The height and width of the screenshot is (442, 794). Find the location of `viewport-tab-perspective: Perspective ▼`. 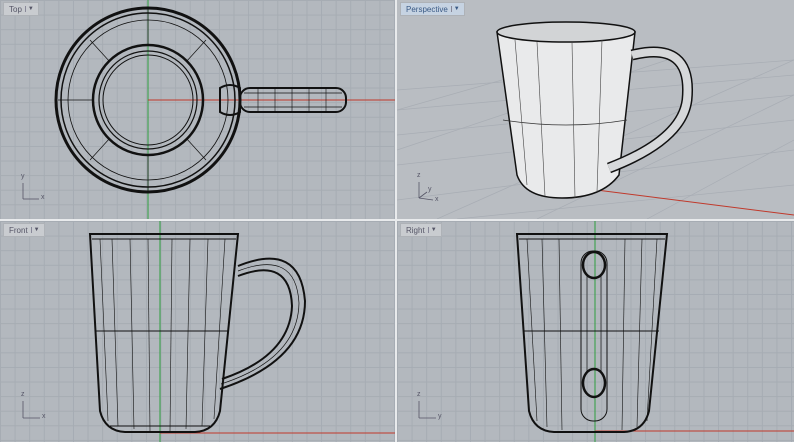

viewport-tab-perspective: Perspective ▼ is located at coordinates (432, 9).